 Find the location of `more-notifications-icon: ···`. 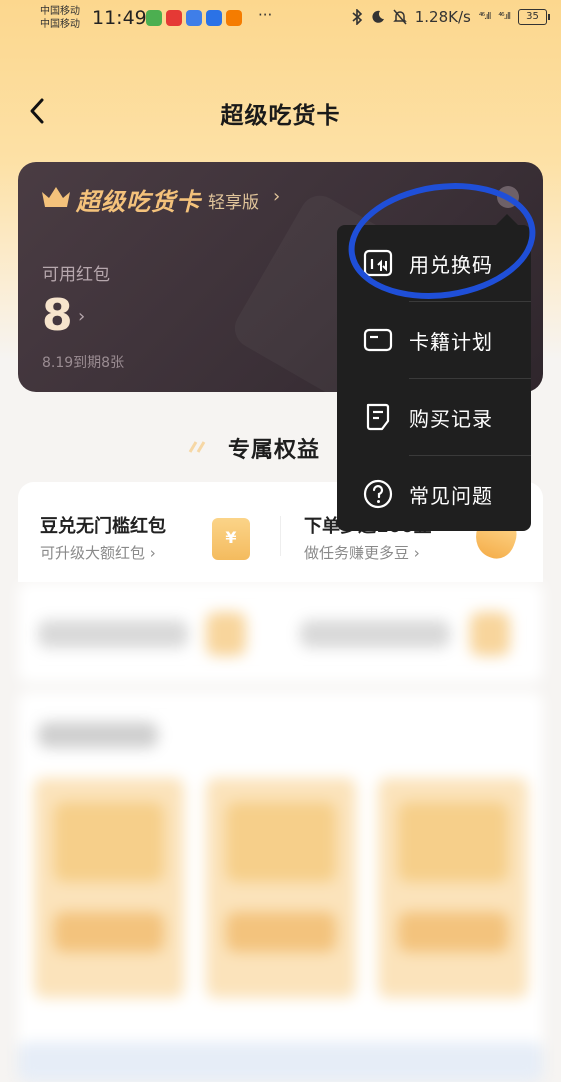

more-notifications-icon: ··· is located at coordinates (265, 15).